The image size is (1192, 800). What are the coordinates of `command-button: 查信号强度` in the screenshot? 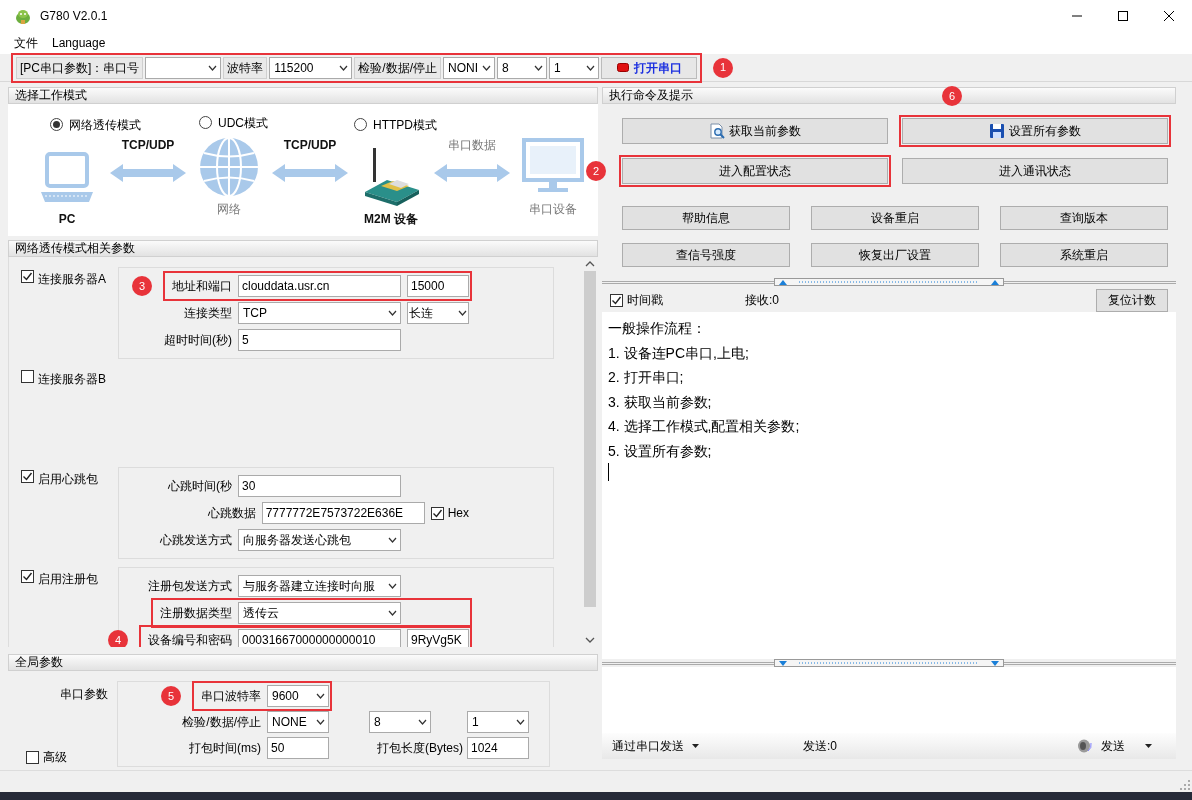 It's located at (706, 255).